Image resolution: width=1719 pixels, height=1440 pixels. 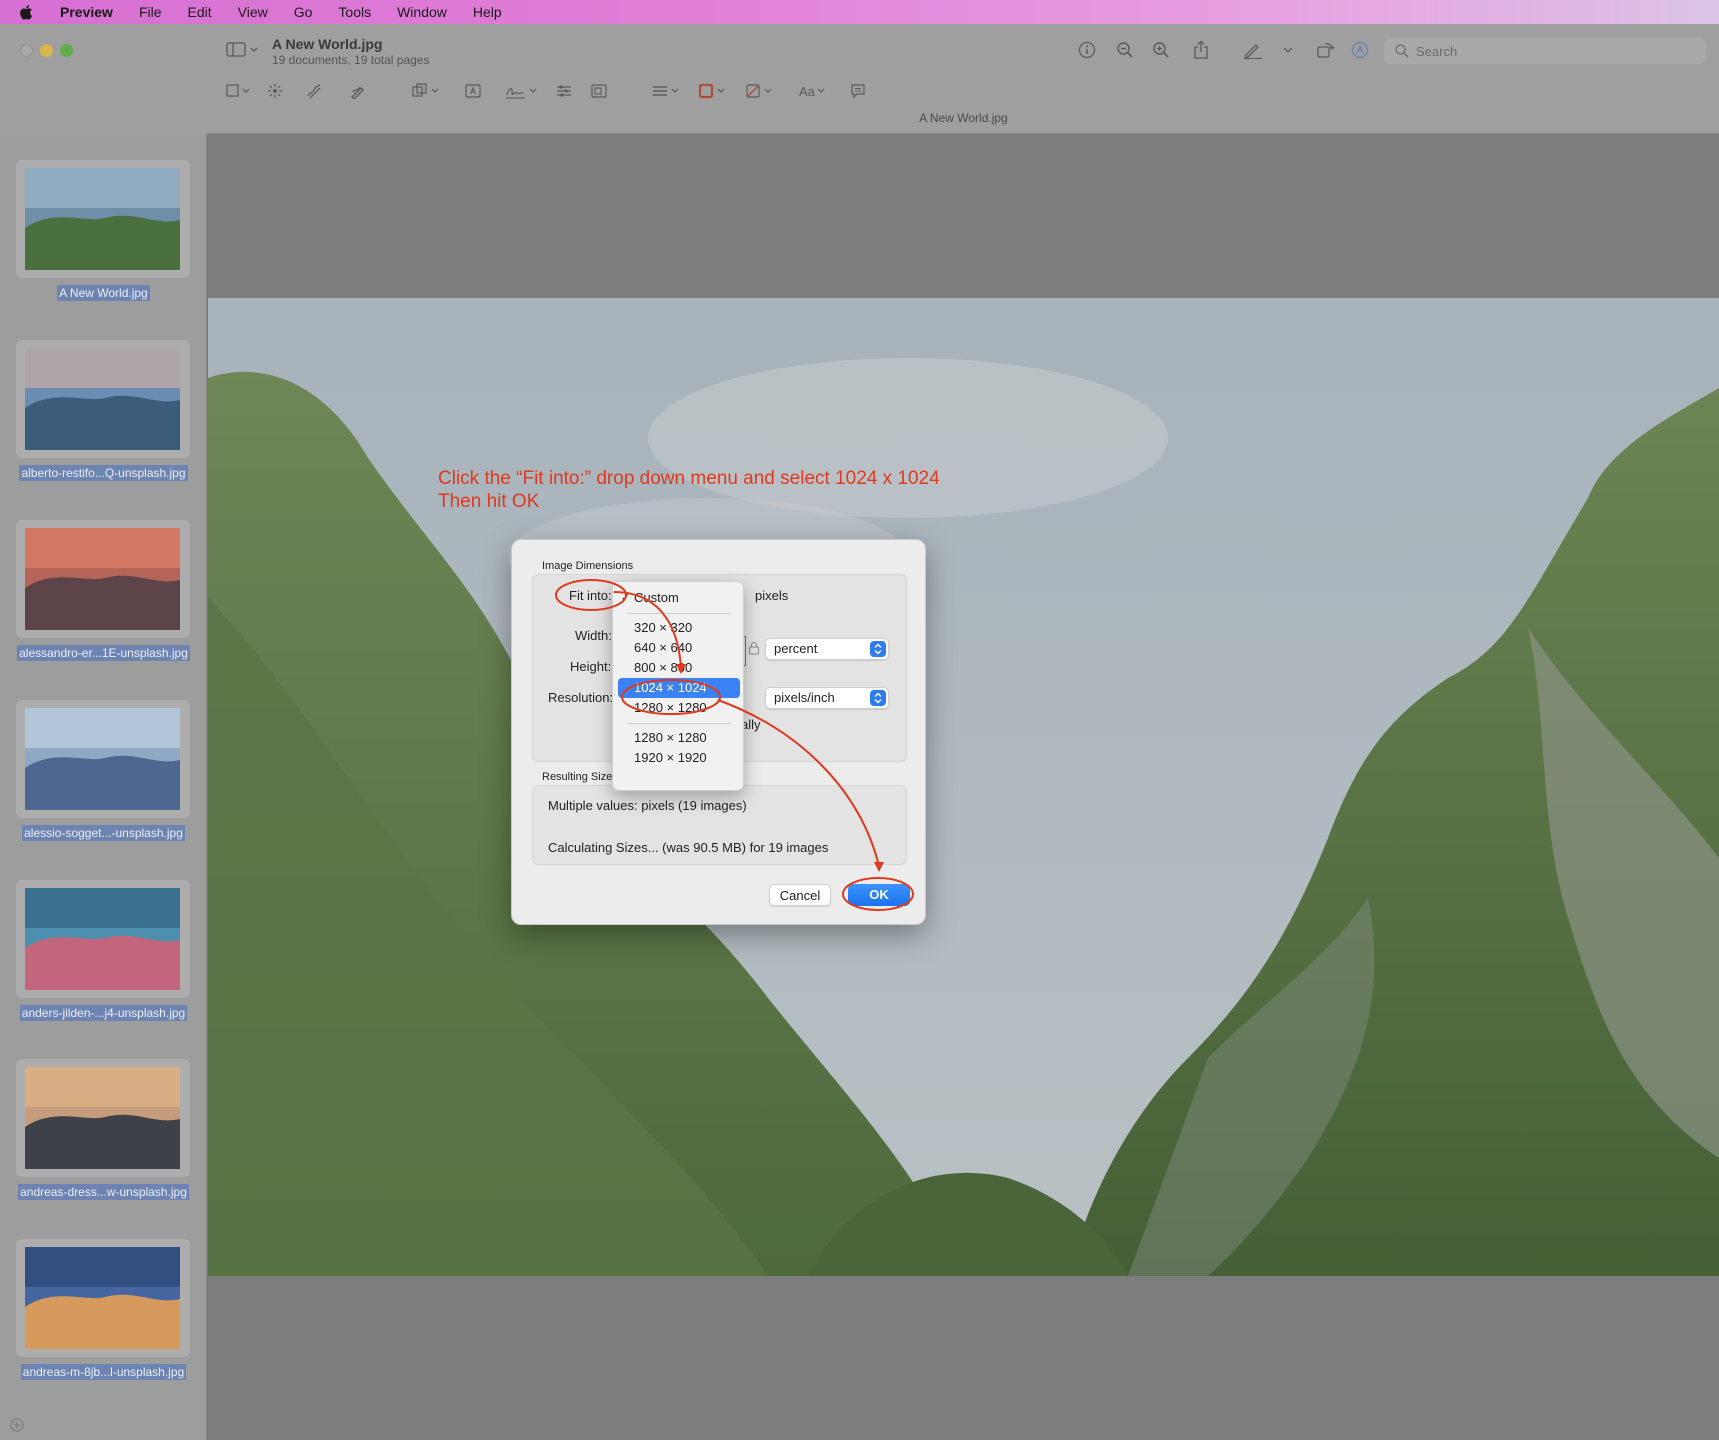 I want to click on sidebar-thumbnail: anders-jilden-...j4-unsplash.jpg, so click(x=103, y=955).